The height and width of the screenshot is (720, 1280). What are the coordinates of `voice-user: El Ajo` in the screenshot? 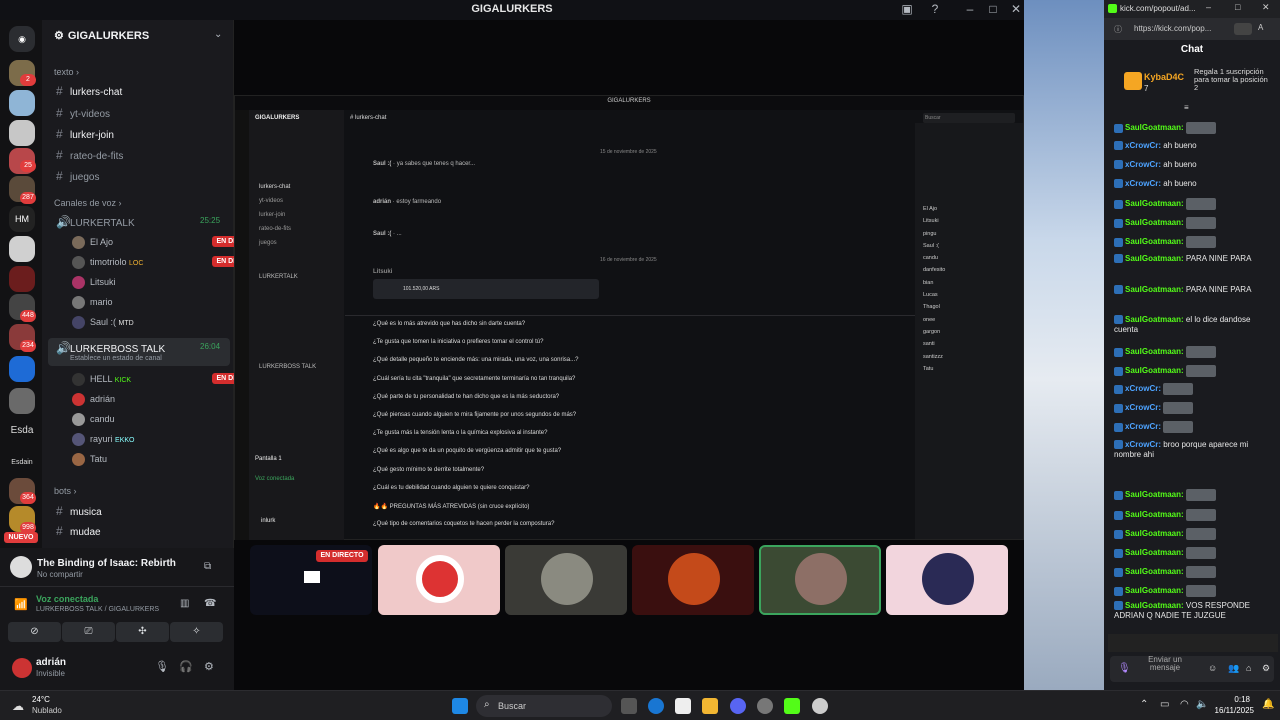 It's located at (92, 242).